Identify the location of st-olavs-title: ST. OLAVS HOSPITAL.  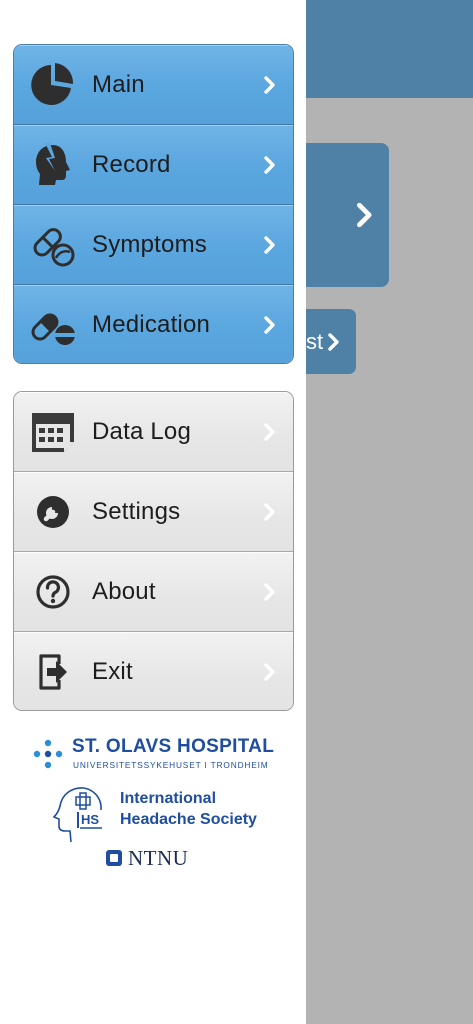
(173, 746).